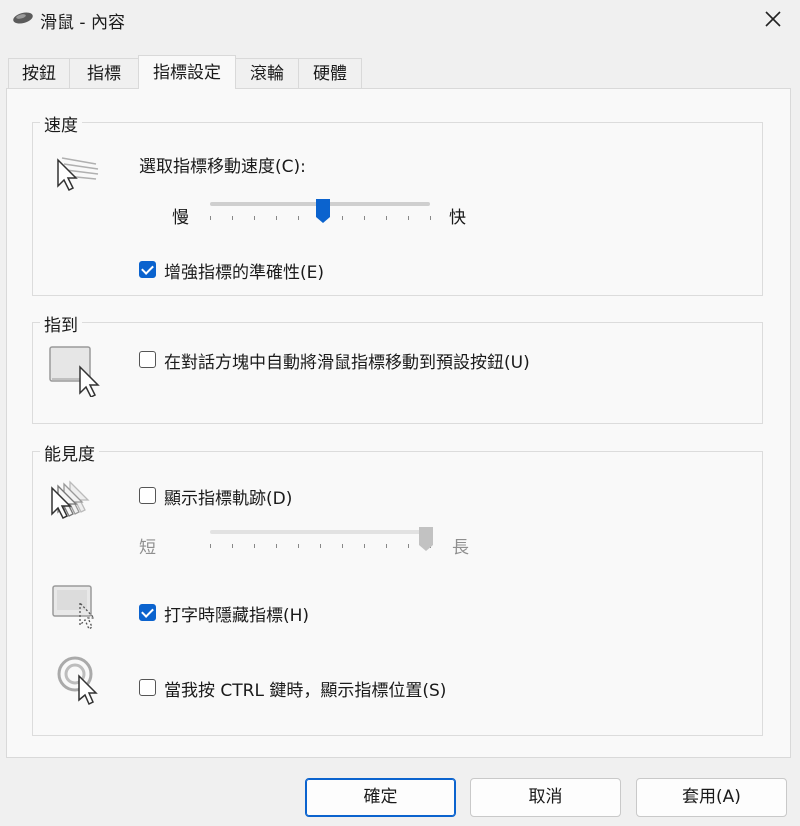  I want to click on ok-button: 確定, so click(380, 797).